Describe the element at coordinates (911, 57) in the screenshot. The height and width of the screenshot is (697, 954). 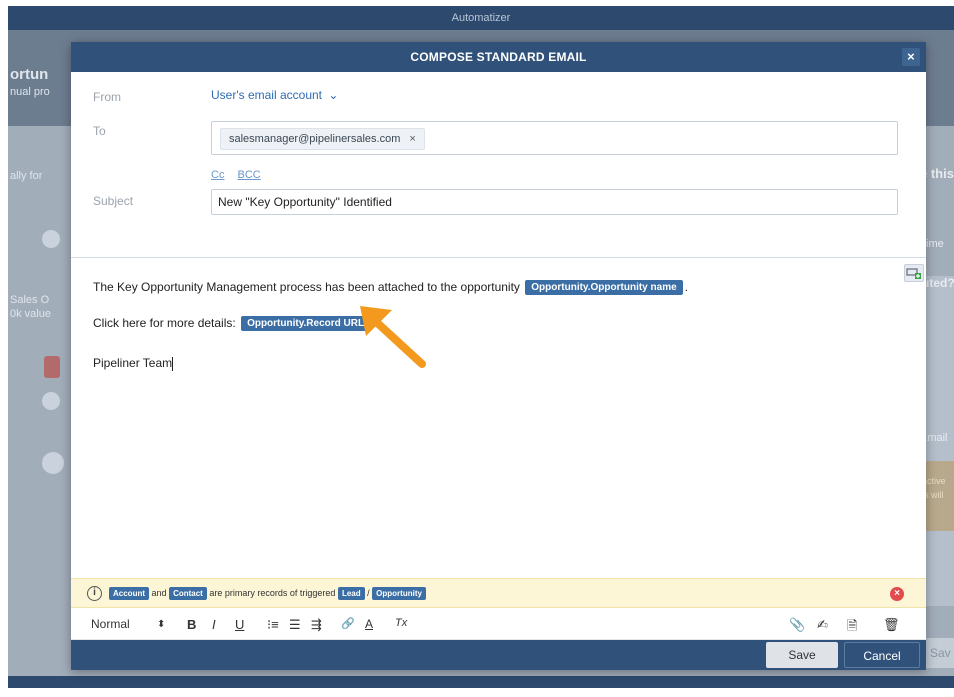
I see `close-icon: ×` at that location.